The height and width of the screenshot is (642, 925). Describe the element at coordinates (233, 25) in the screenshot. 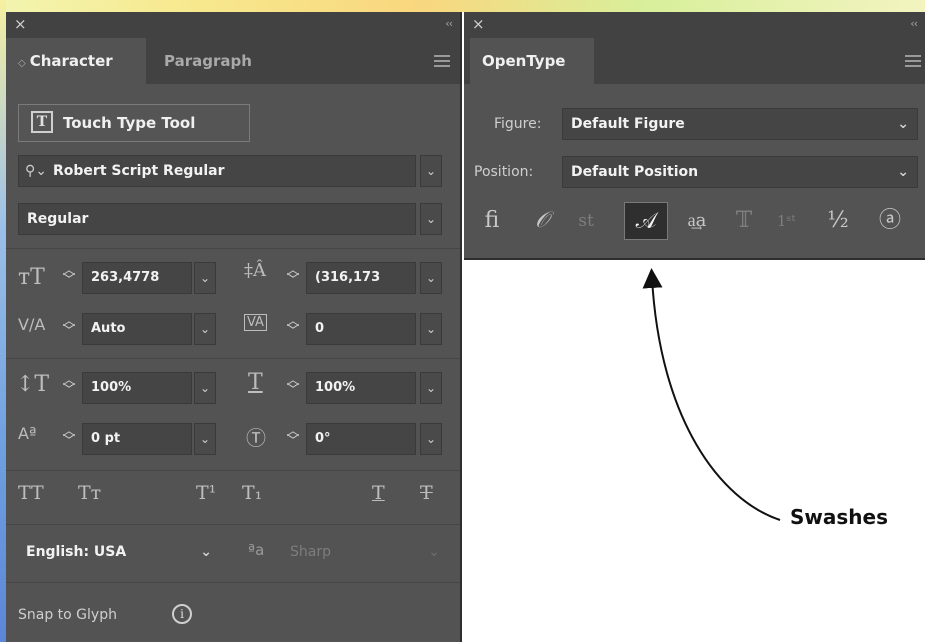

I see `character-panel-titlebar: × ‹‹` at that location.